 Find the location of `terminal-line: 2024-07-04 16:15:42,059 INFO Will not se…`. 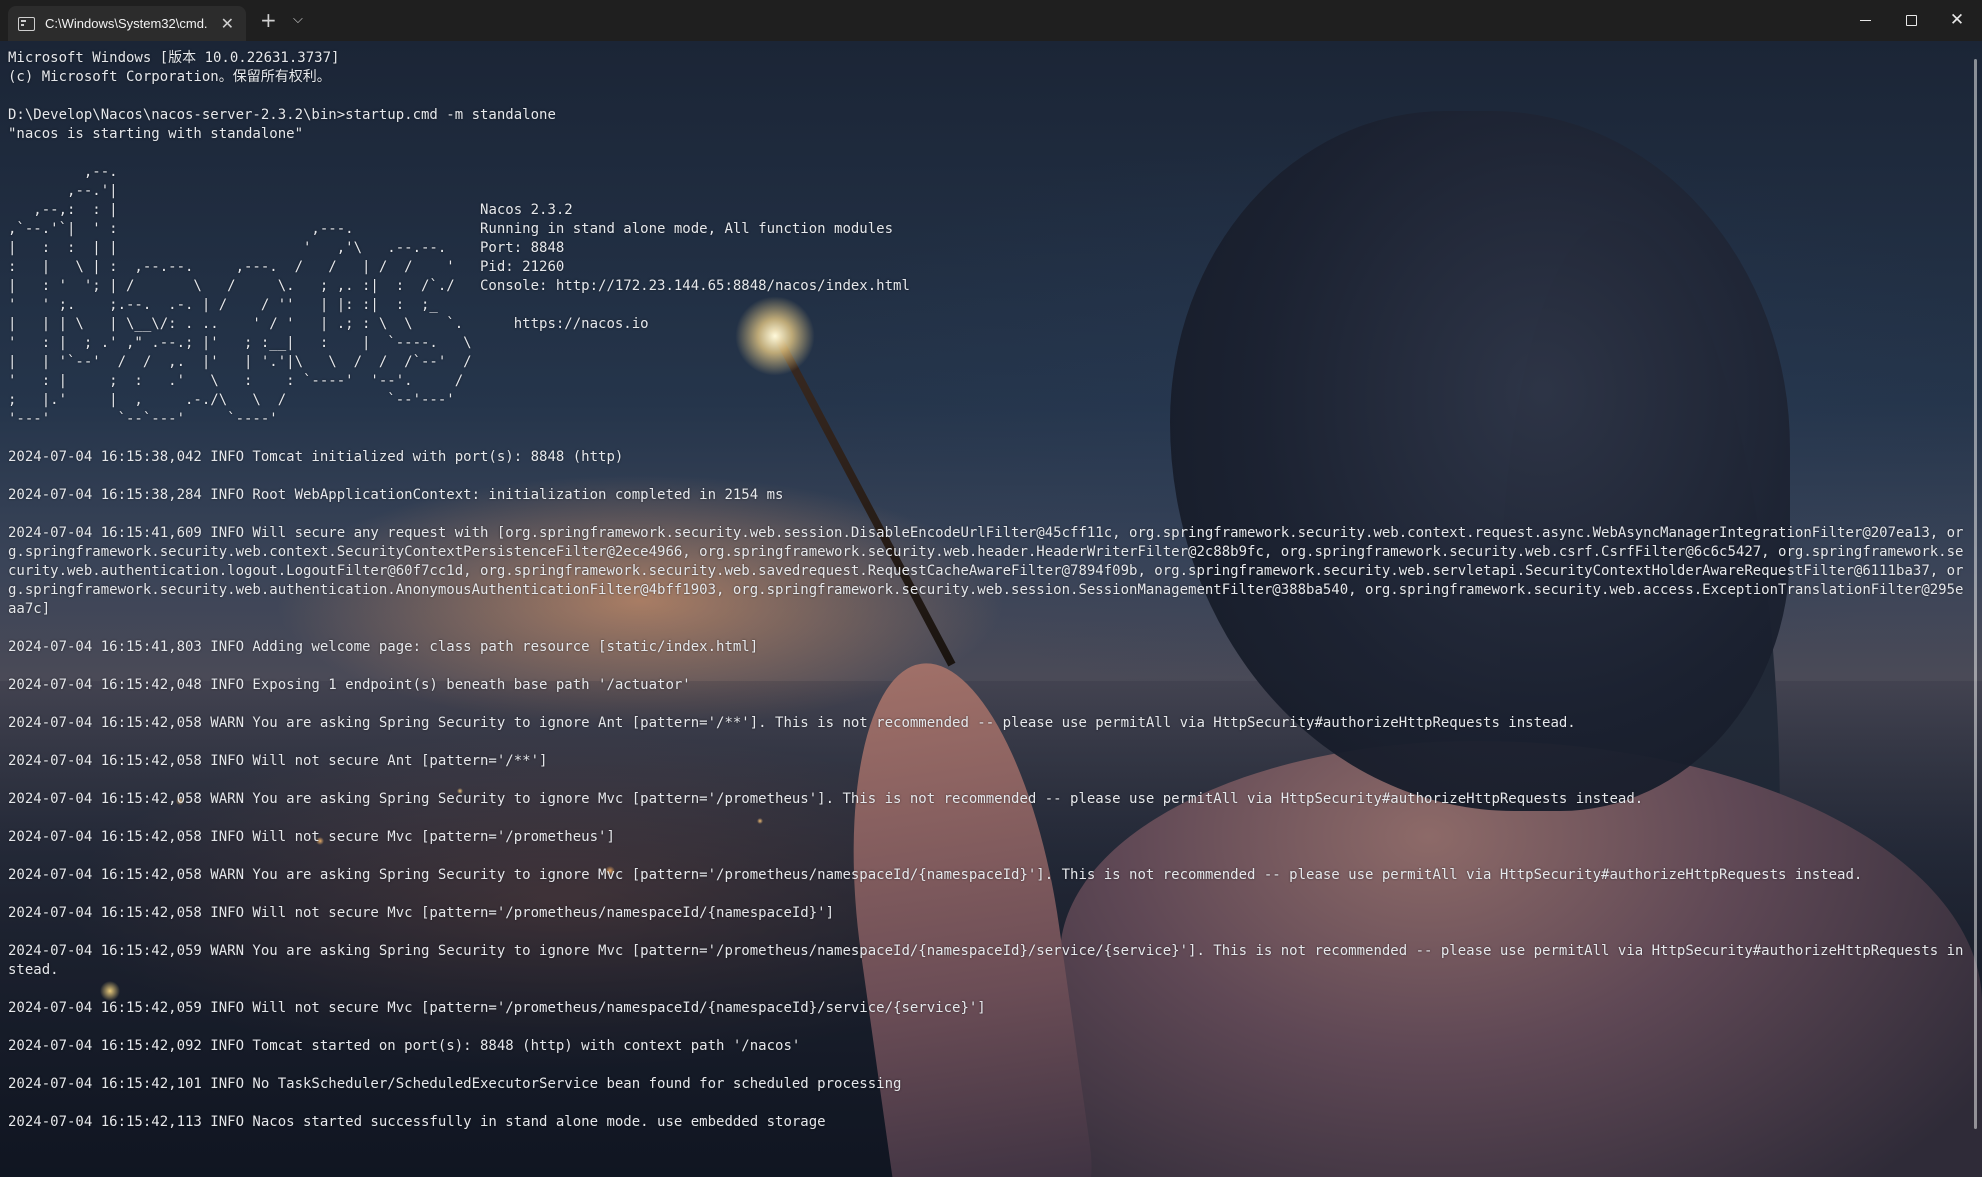

terminal-line: 2024-07-04 16:15:42,059 INFO Will not se… is located at coordinates (497, 1008).